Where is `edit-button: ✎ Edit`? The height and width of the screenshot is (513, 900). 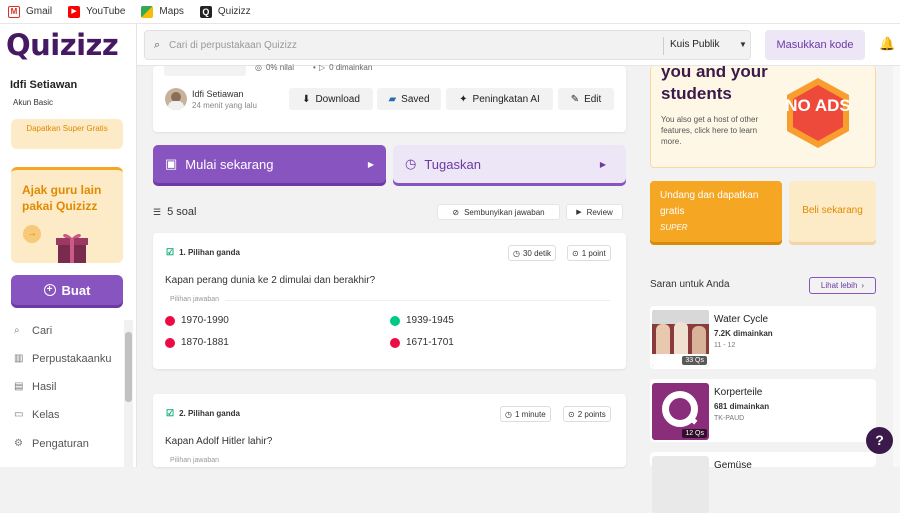
edit-button: ✎ Edit is located at coordinates (586, 99).